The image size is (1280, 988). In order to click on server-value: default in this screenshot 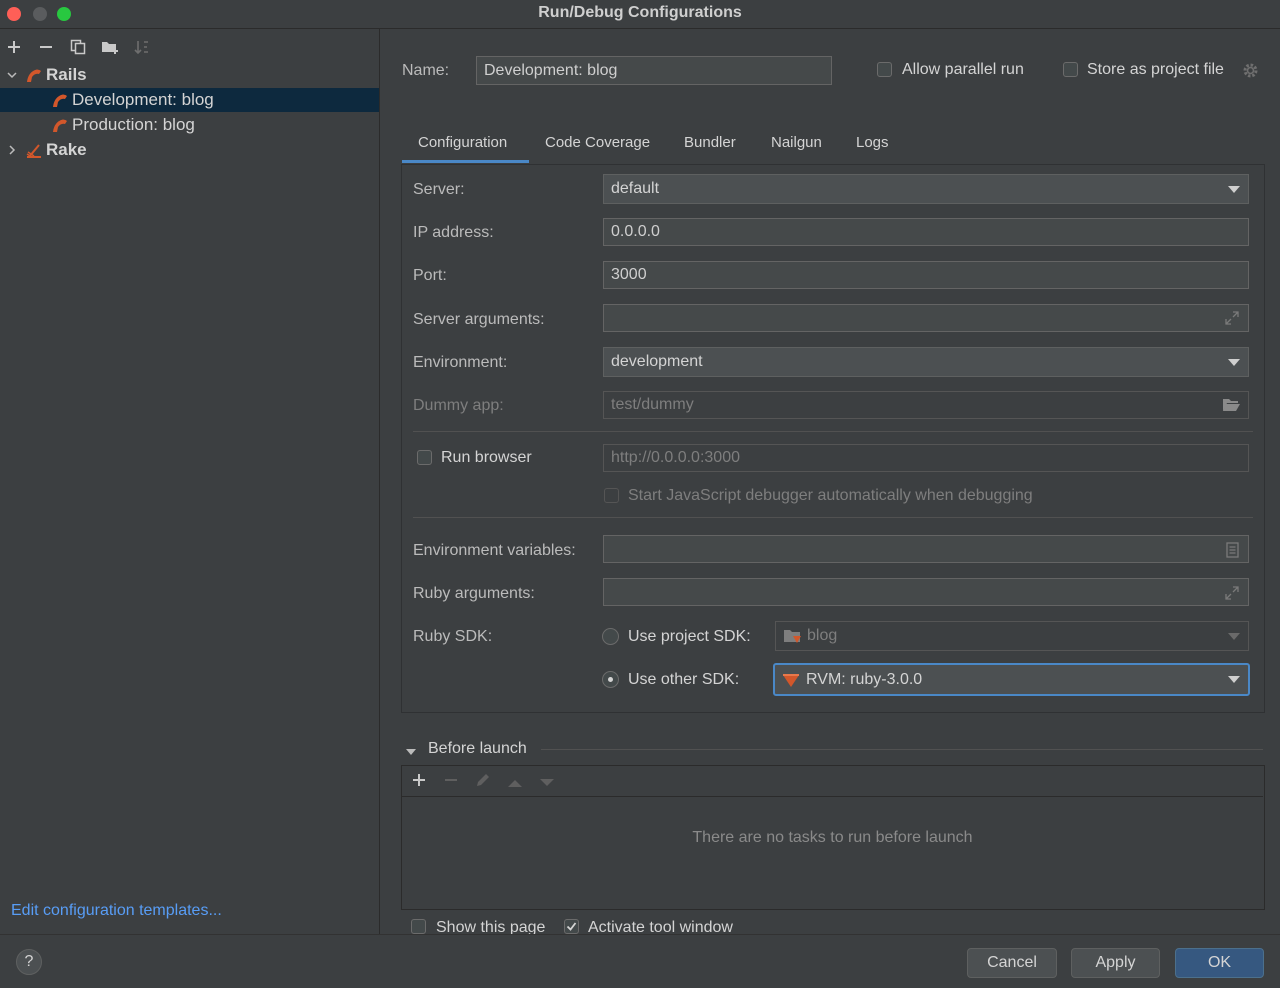, I will do `click(635, 188)`.